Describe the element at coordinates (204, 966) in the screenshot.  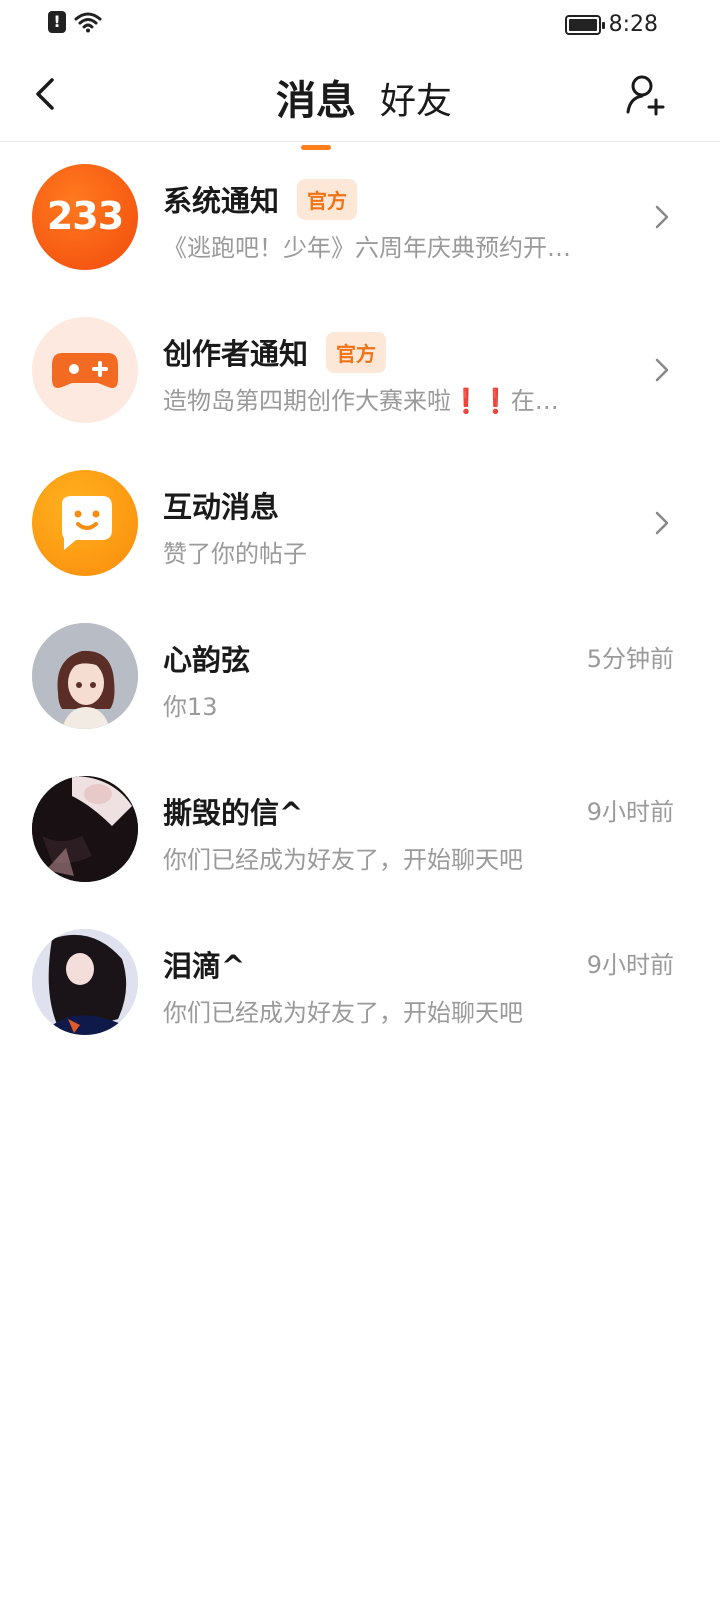
I see `item-title: 泪滴^` at that location.